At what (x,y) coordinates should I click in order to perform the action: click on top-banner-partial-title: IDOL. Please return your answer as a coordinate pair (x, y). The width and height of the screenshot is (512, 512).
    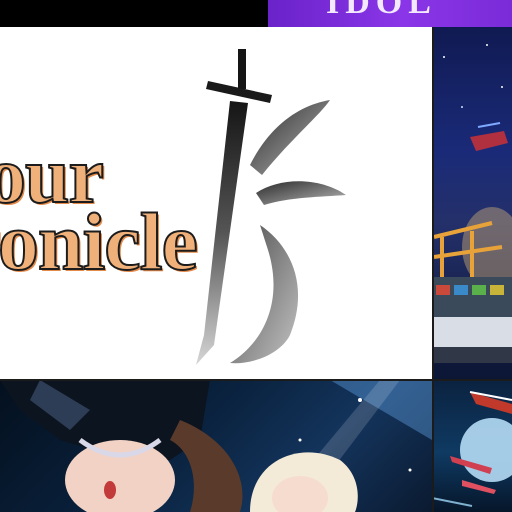
    Looking at the image, I should click on (381, 10).